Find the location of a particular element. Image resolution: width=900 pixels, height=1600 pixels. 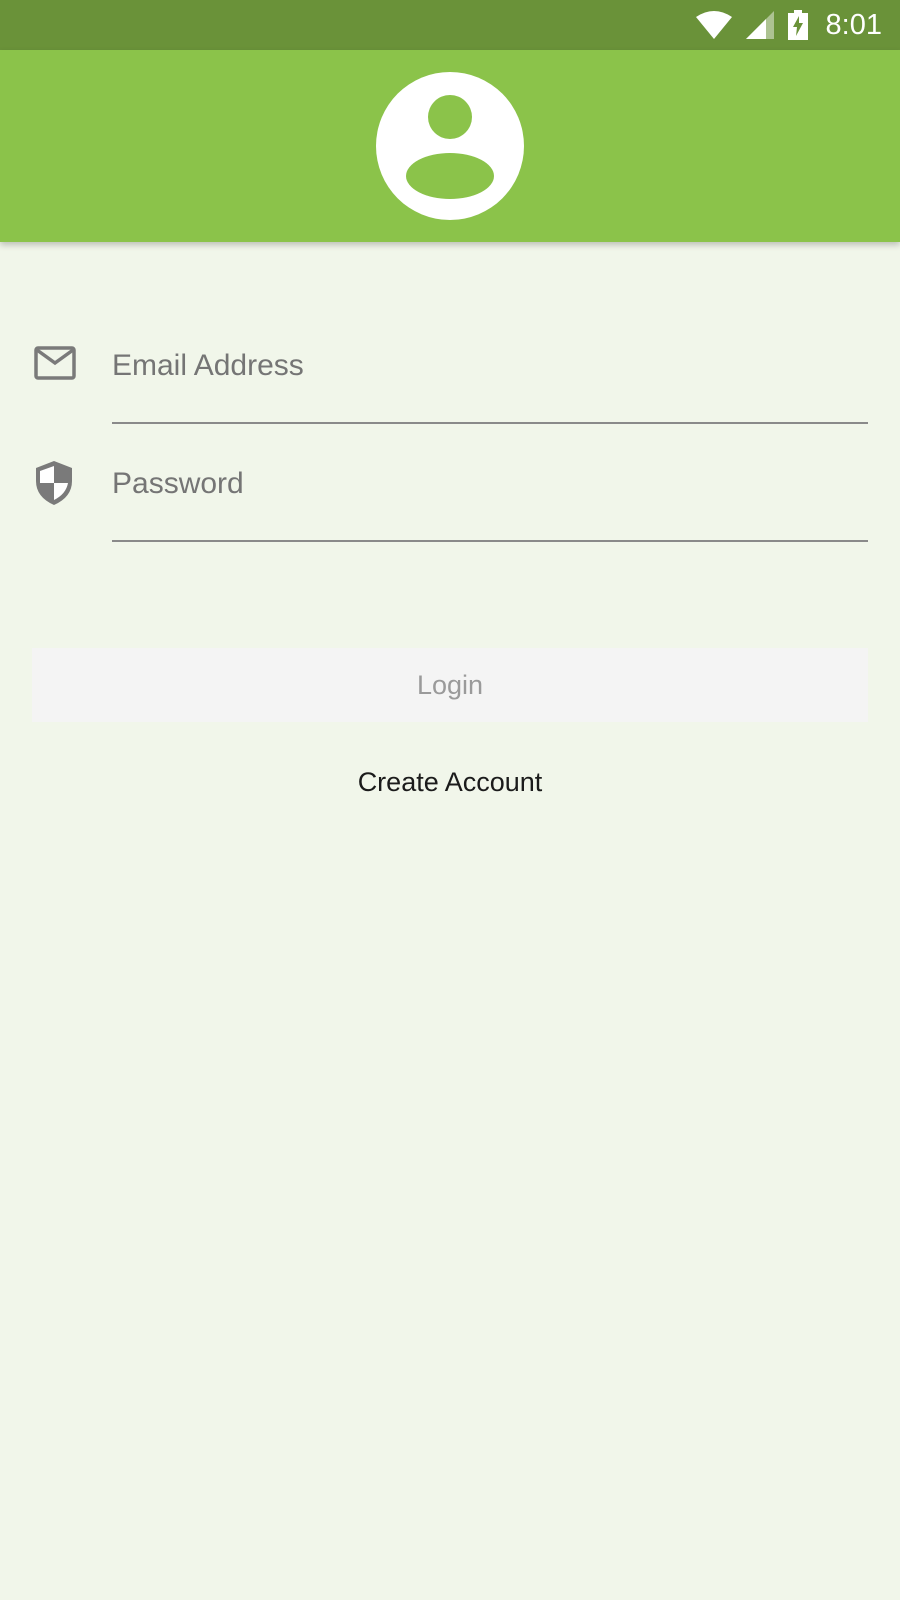

password-underline is located at coordinates (490, 541).